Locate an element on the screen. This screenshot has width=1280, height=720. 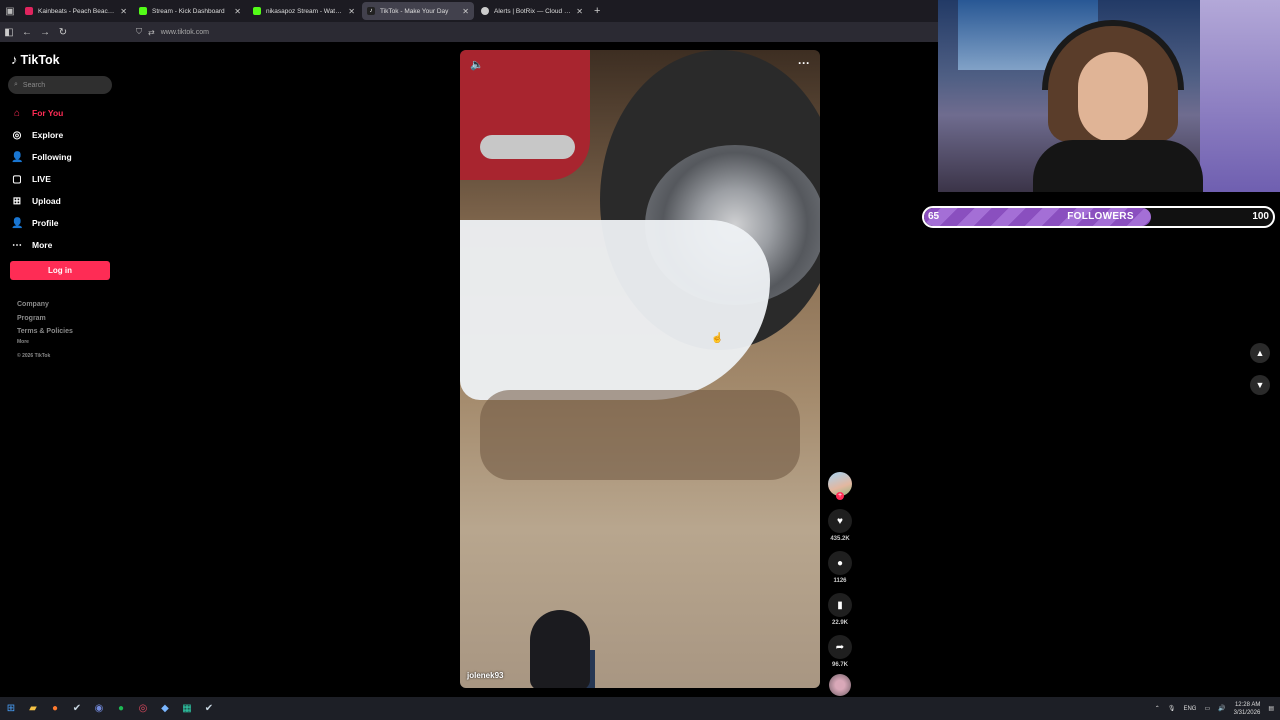
comment-count: 1126 is located at coordinates (840, 581).